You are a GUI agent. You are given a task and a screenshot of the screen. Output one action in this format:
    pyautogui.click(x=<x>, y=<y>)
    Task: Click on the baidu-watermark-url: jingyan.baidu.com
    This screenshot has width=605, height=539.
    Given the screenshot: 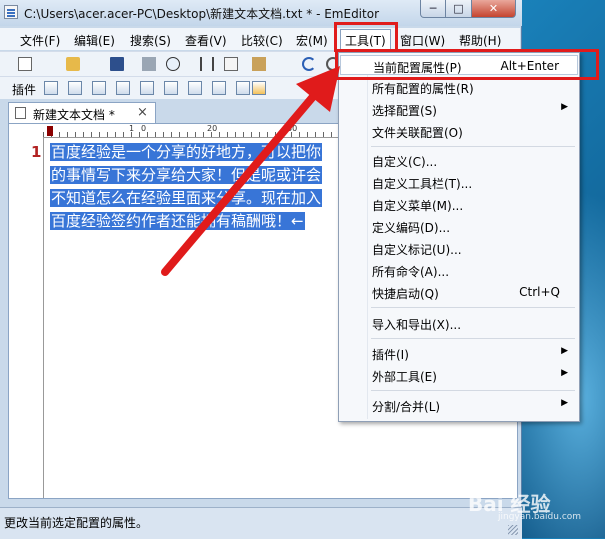 What is the action you would take?
    pyautogui.click(x=540, y=517)
    